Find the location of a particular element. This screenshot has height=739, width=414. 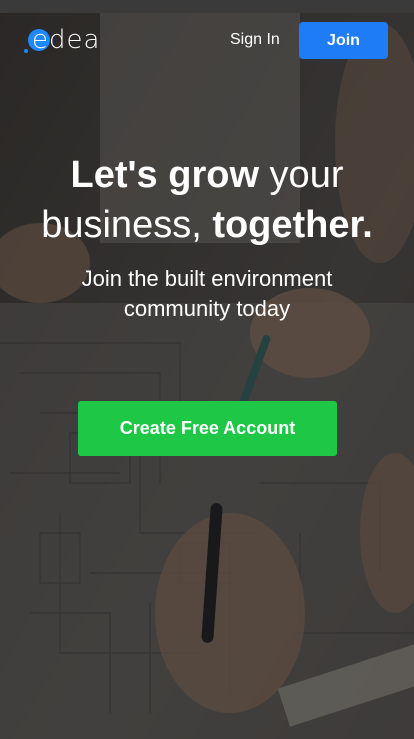

hero-headline: Let's grow your business, together. is located at coordinates (207, 200).